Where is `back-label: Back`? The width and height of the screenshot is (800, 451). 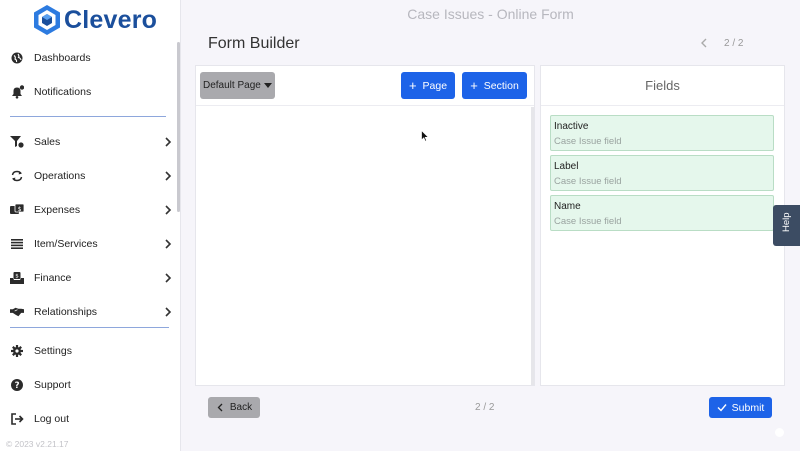
back-label: Back is located at coordinates (241, 407).